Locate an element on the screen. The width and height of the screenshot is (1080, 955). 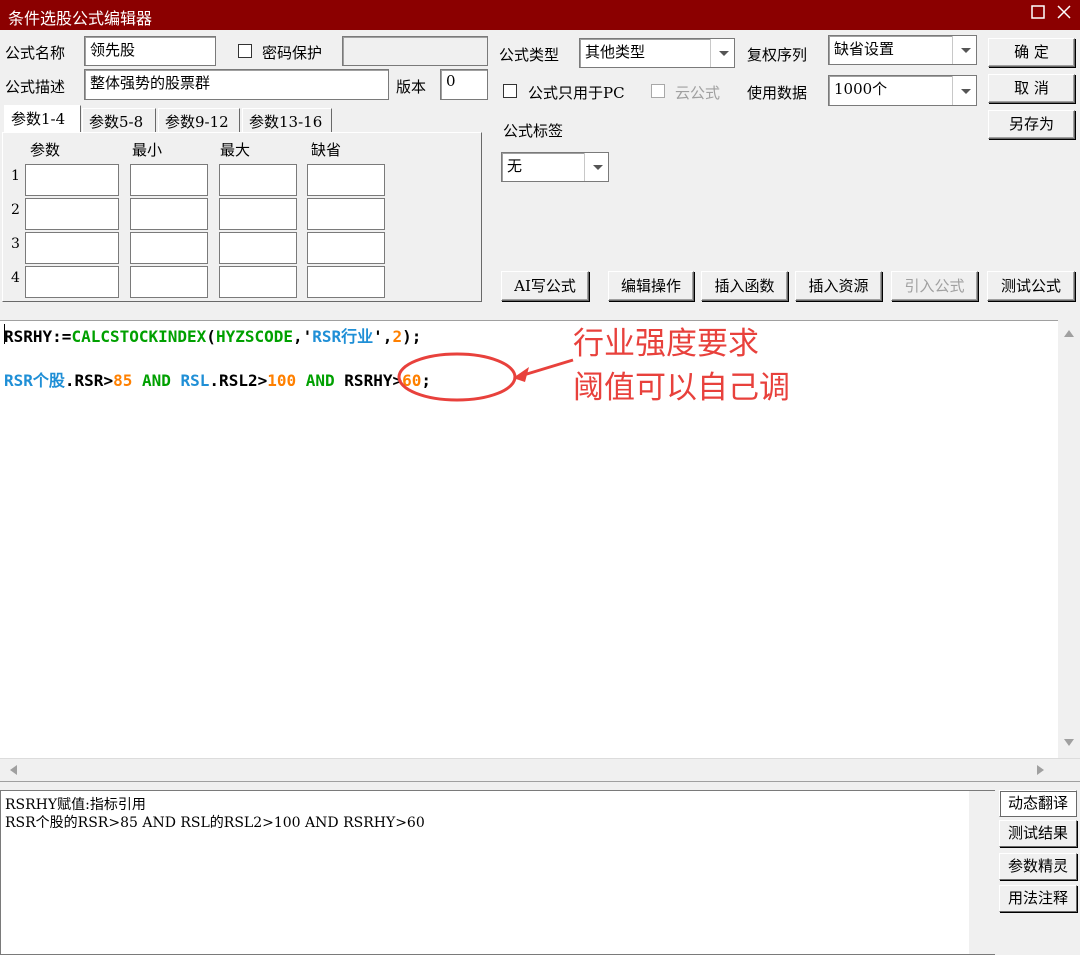
code-token: .RSL2> is located at coordinates (238, 380).